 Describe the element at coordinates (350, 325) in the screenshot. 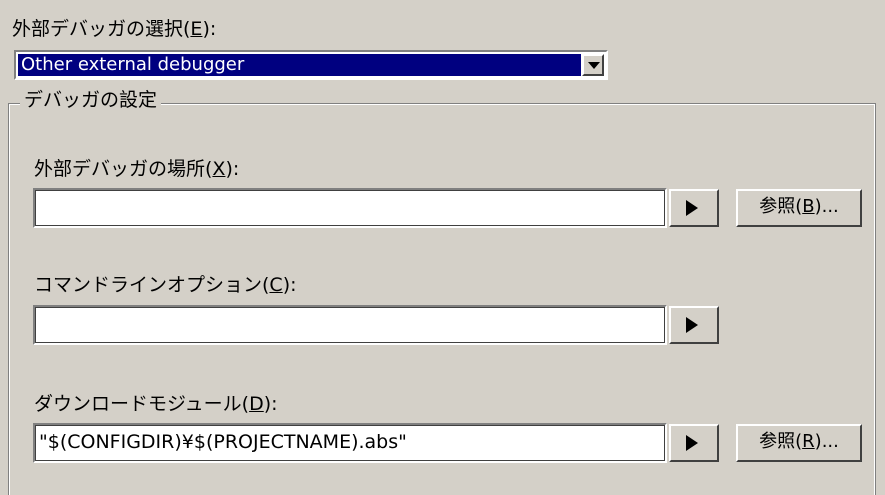

I see `options-input` at that location.